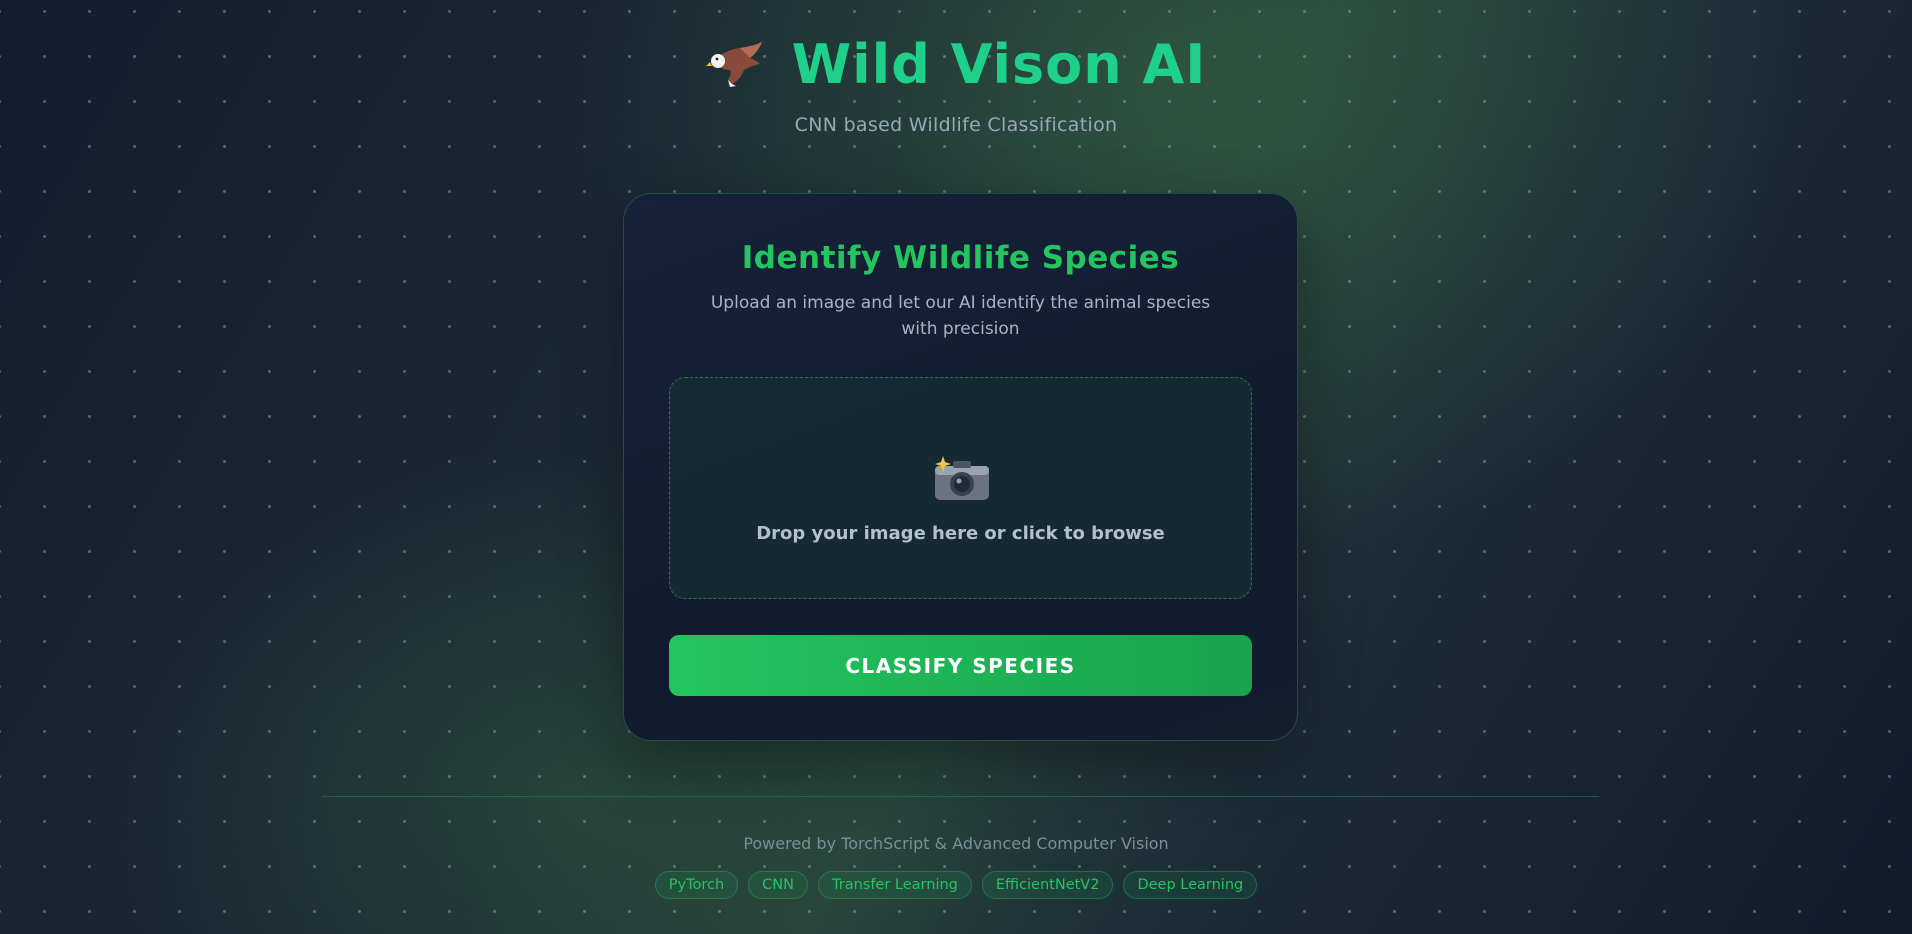 The height and width of the screenshot is (934, 1912). What do you see at coordinates (956, 125) in the screenshot?
I see `app-subtitle: CNN based Wildlife Classification` at bounding box center [956, 125].